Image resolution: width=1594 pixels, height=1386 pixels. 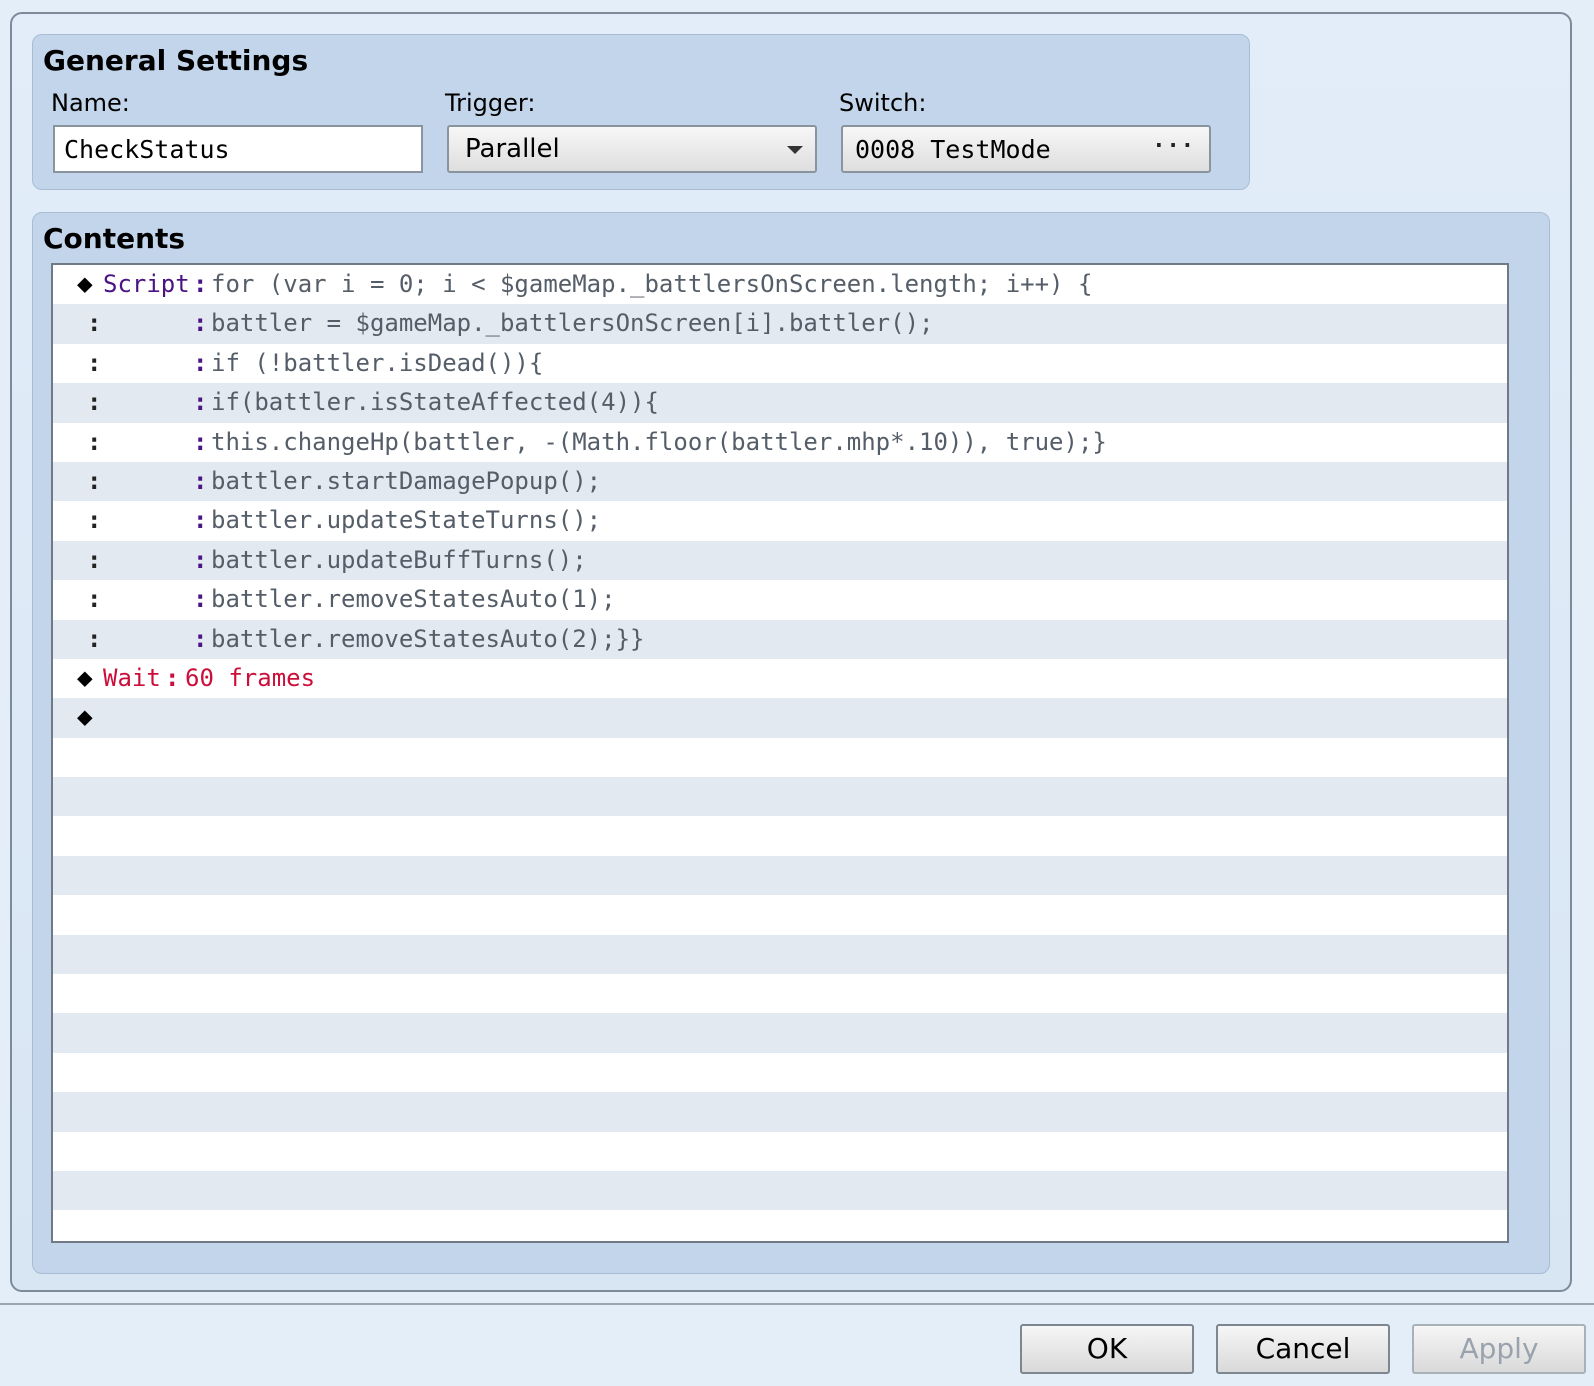 I want to click on command-text: if (!battler.isDead()){, so click(x=377, y=362).